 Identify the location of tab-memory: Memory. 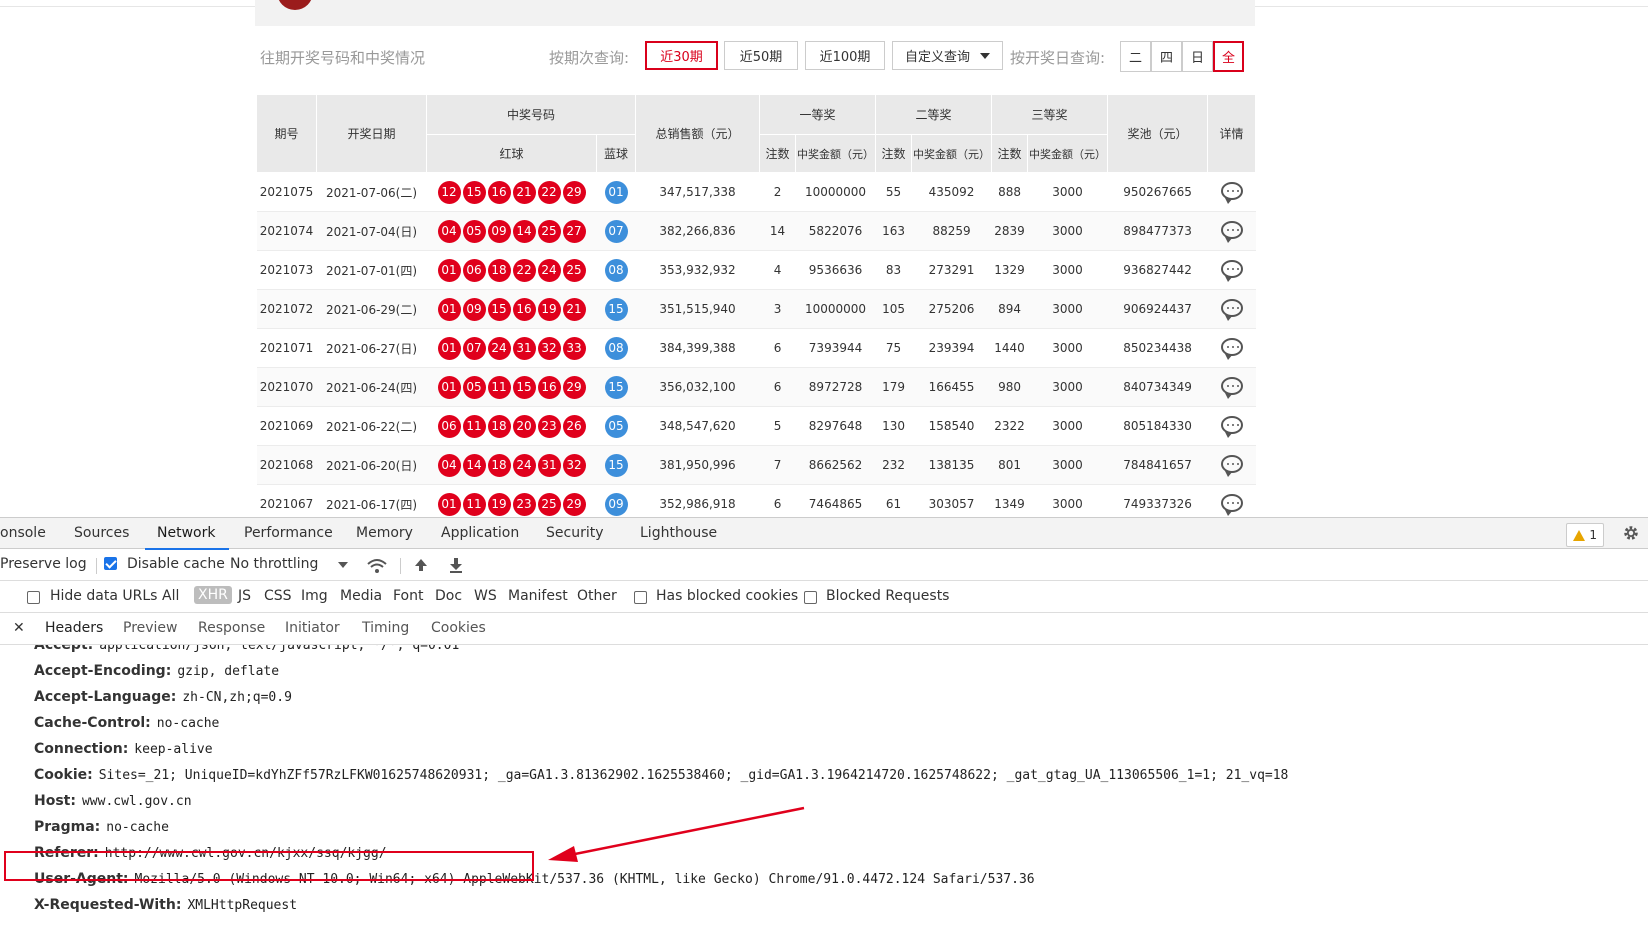
(384, 533).